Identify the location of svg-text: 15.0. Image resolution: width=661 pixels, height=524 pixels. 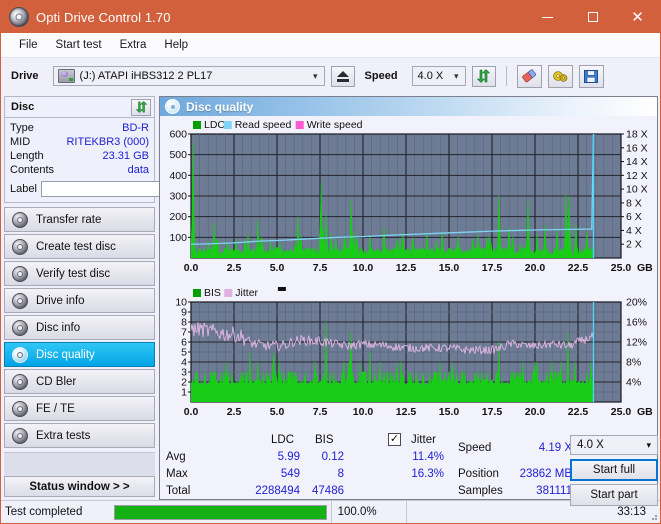
(449, 412).